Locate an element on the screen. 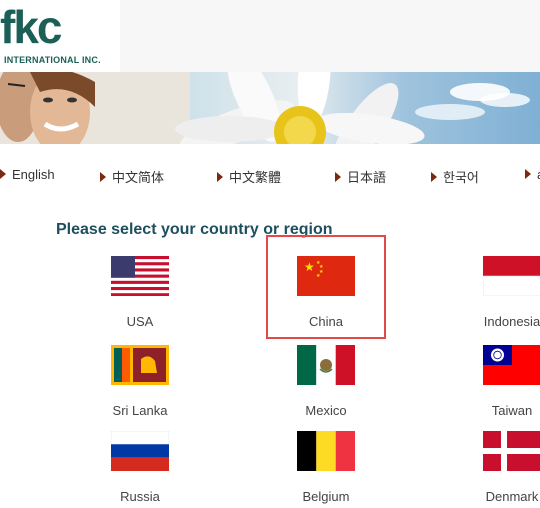  usa-flag-icon is located at coordinates (140, 276).